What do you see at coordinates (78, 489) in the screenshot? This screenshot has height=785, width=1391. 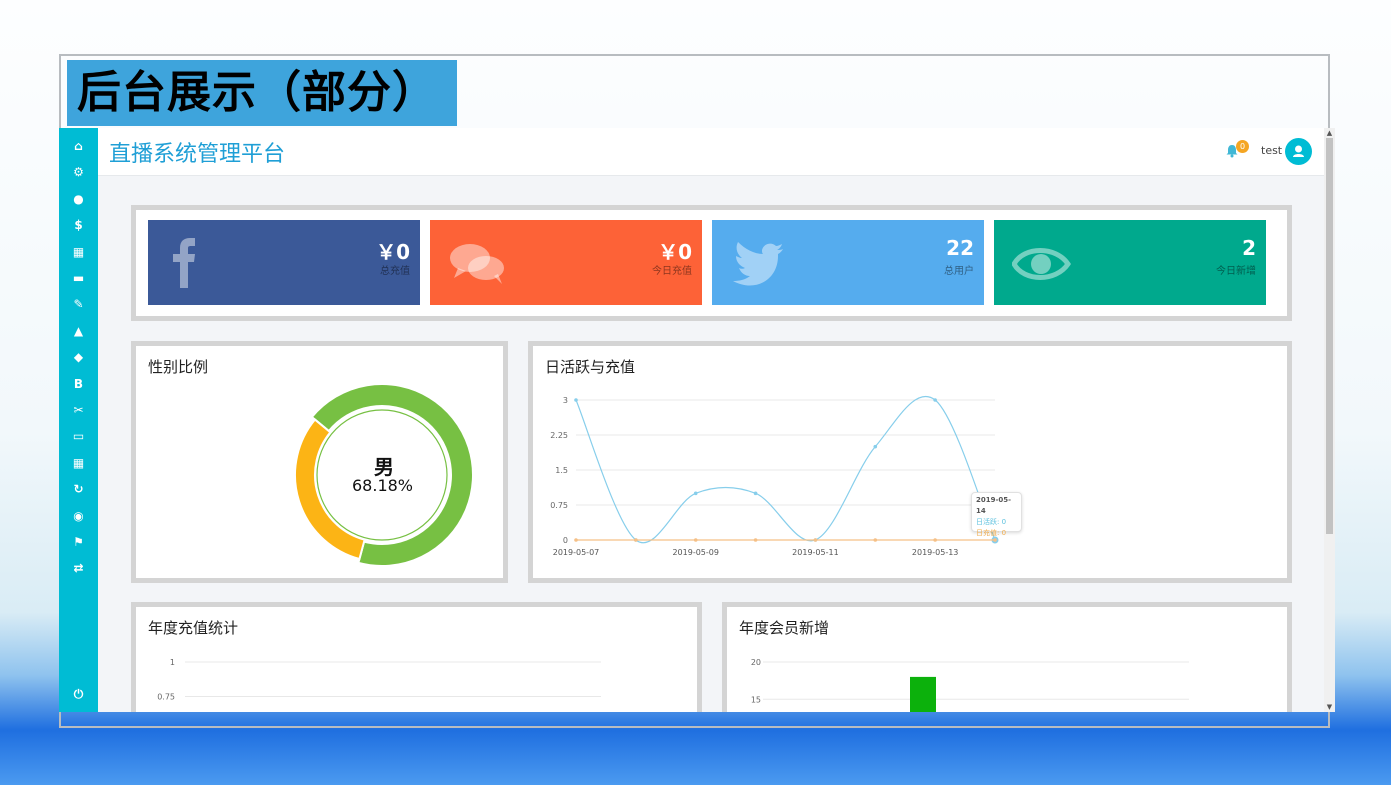 I see `refresh-icon: ↻` at bounding box center [78, 489].